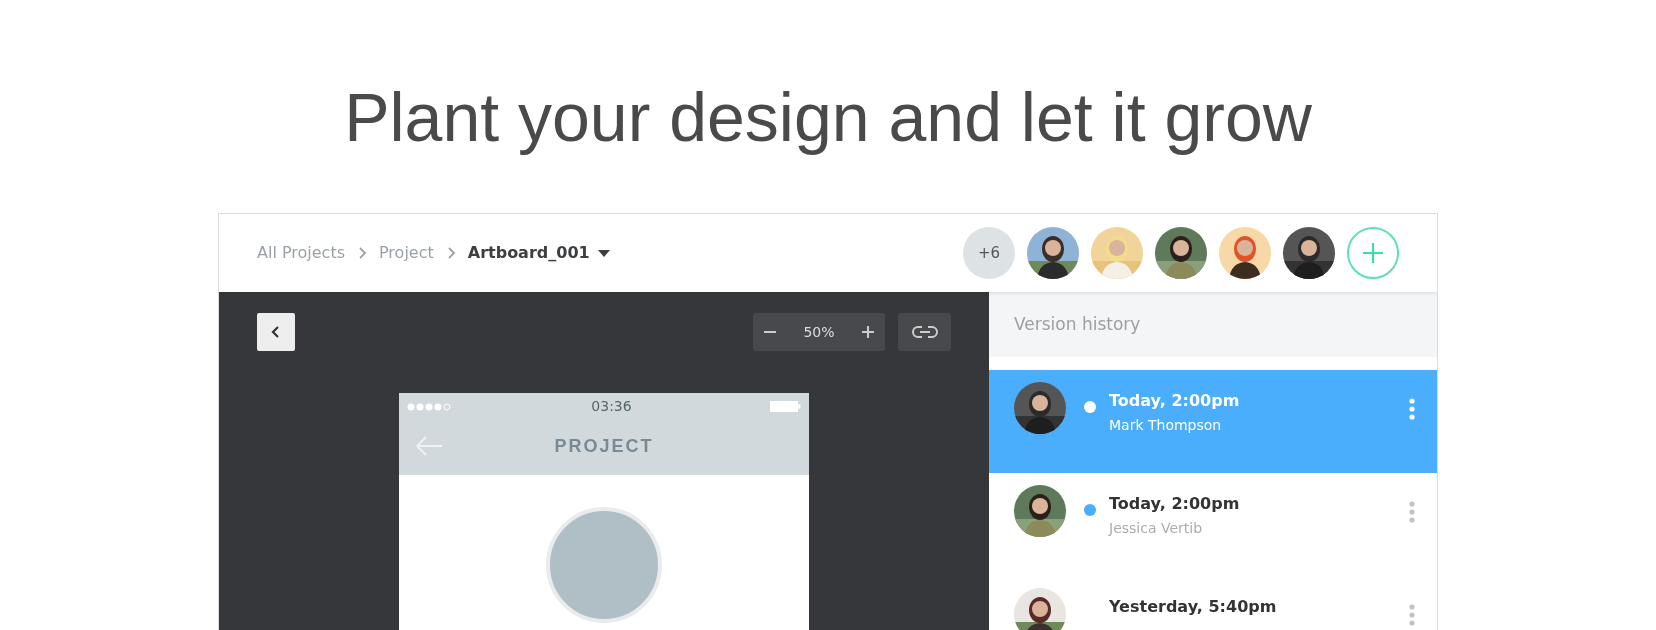 The width and height of the screenshot is (1656, 630). Describe the element at coordinates (819, 332) in the screenshot. I see `zoom-level: 50%` at that location.